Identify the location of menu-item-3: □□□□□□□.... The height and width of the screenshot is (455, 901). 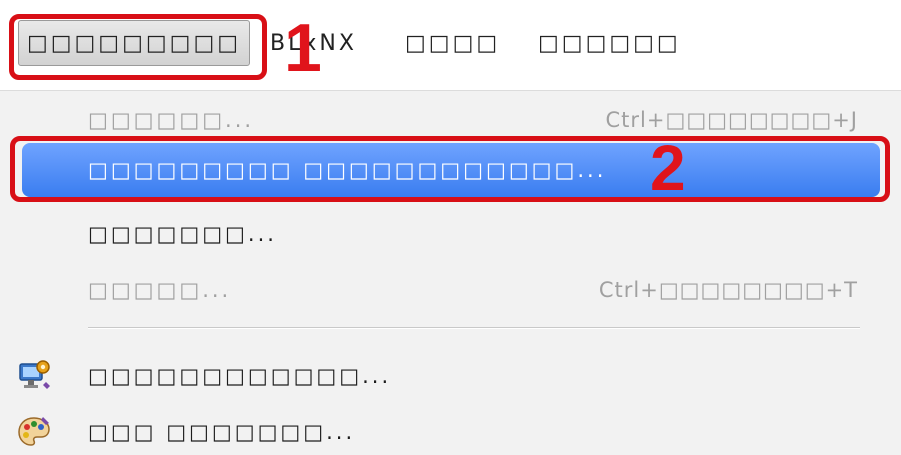
(451, 234).